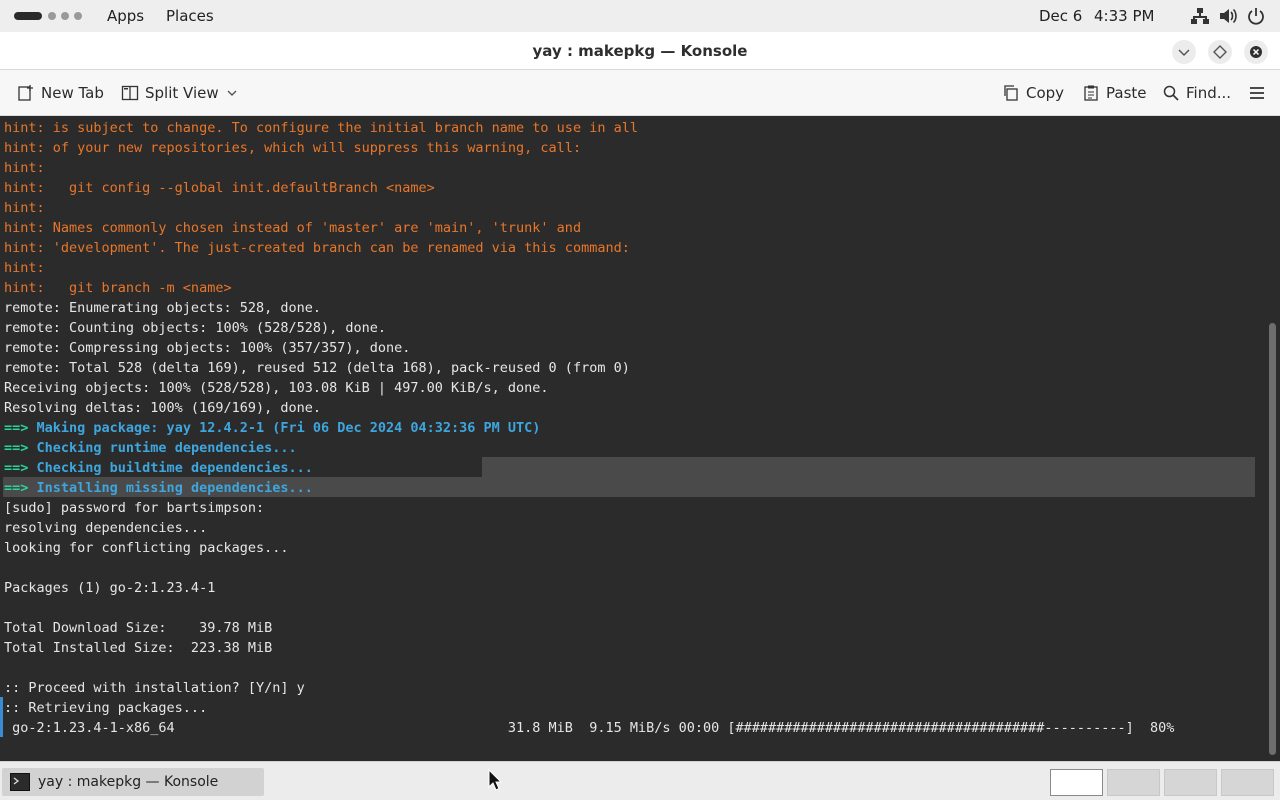  Describe the element at coordinates (130, 93) in the screenshot. I see `split-view-icon` at that location.